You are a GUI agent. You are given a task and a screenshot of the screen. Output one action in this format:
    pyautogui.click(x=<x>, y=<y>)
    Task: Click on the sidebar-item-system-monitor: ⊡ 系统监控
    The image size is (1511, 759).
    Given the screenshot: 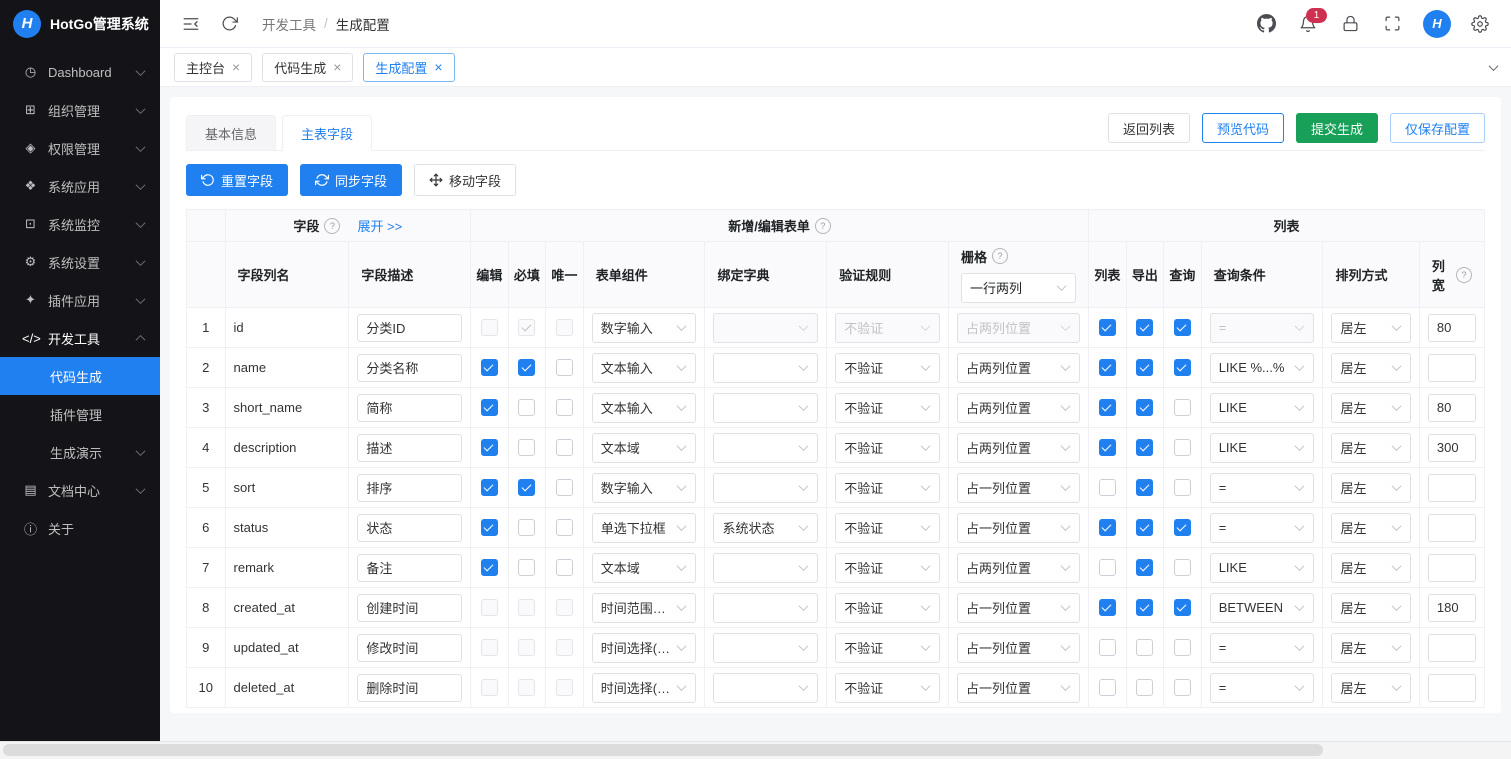 What is the action you would take?
    pyautogui.click(x=80, y=224)
    